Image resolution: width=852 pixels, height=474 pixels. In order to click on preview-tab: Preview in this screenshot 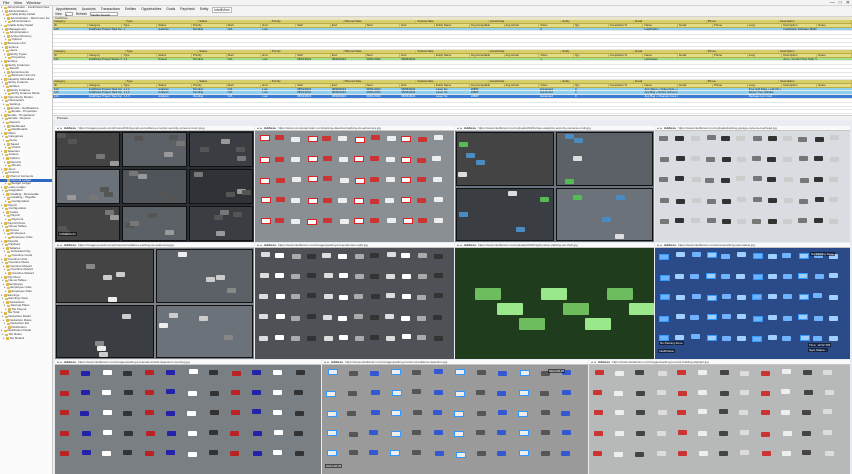, I will do `click(62, 118)`.